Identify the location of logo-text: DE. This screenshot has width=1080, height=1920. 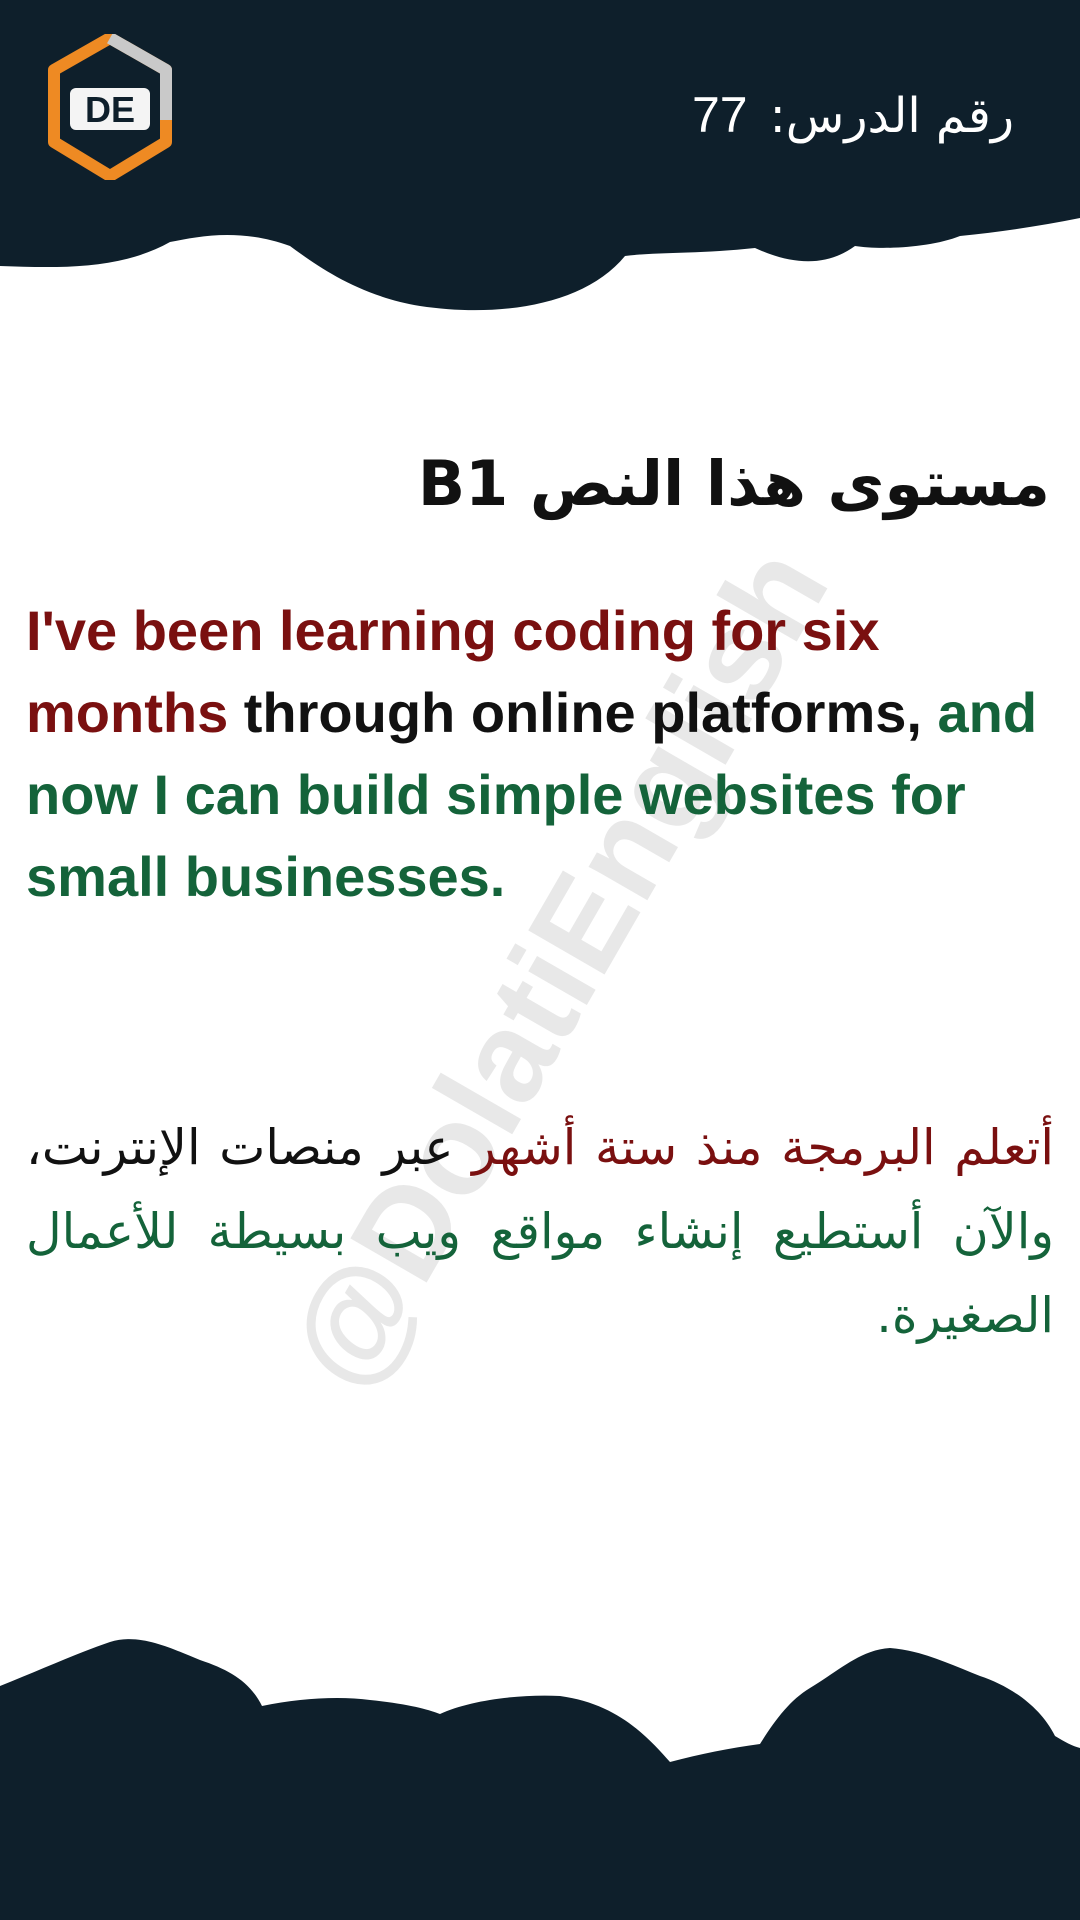
(110, 109).